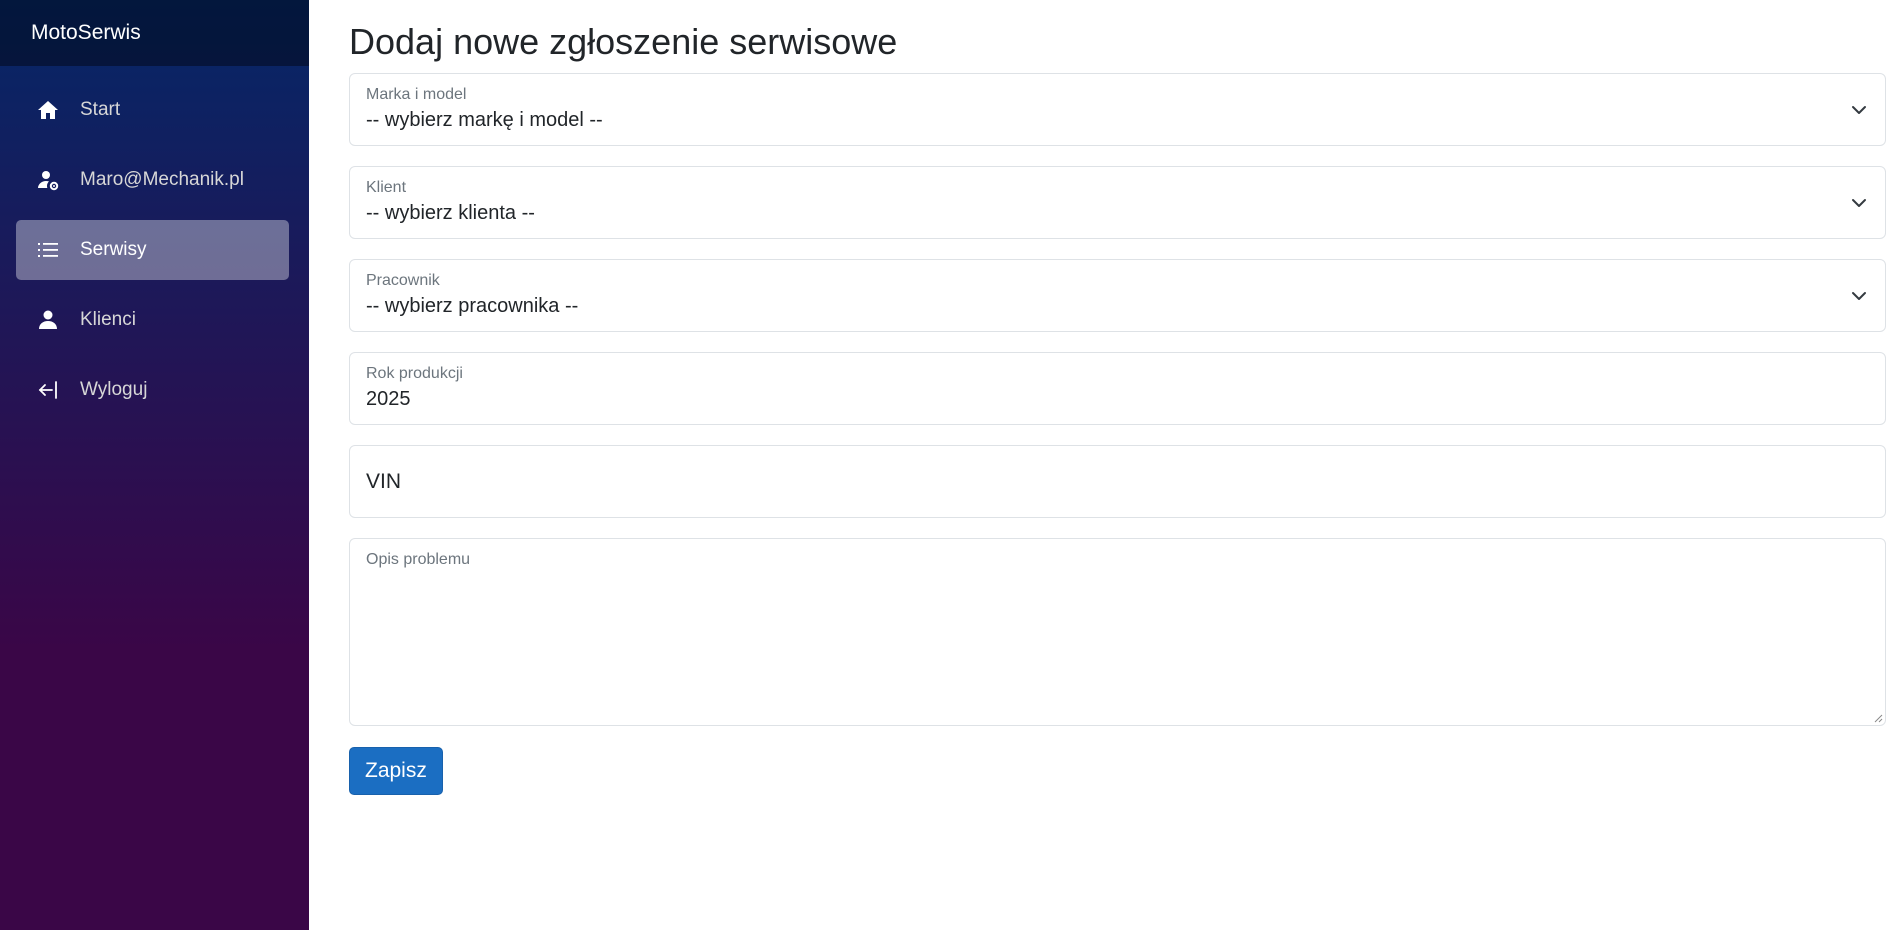 The image size is (1902, 930). Describe the element at coordinates (100, 109) in the screenshot. I see `sidebar-item-label: Start` at that location.